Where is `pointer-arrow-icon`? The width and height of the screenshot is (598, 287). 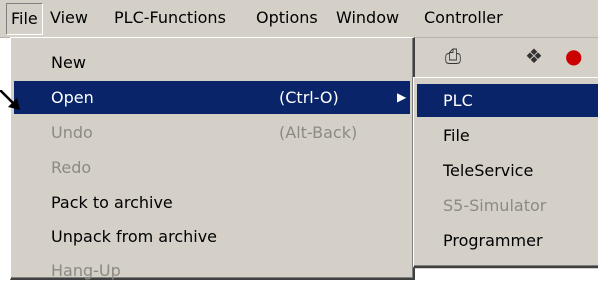
pointer-arrow-icon is located at coordinates (10, 100).